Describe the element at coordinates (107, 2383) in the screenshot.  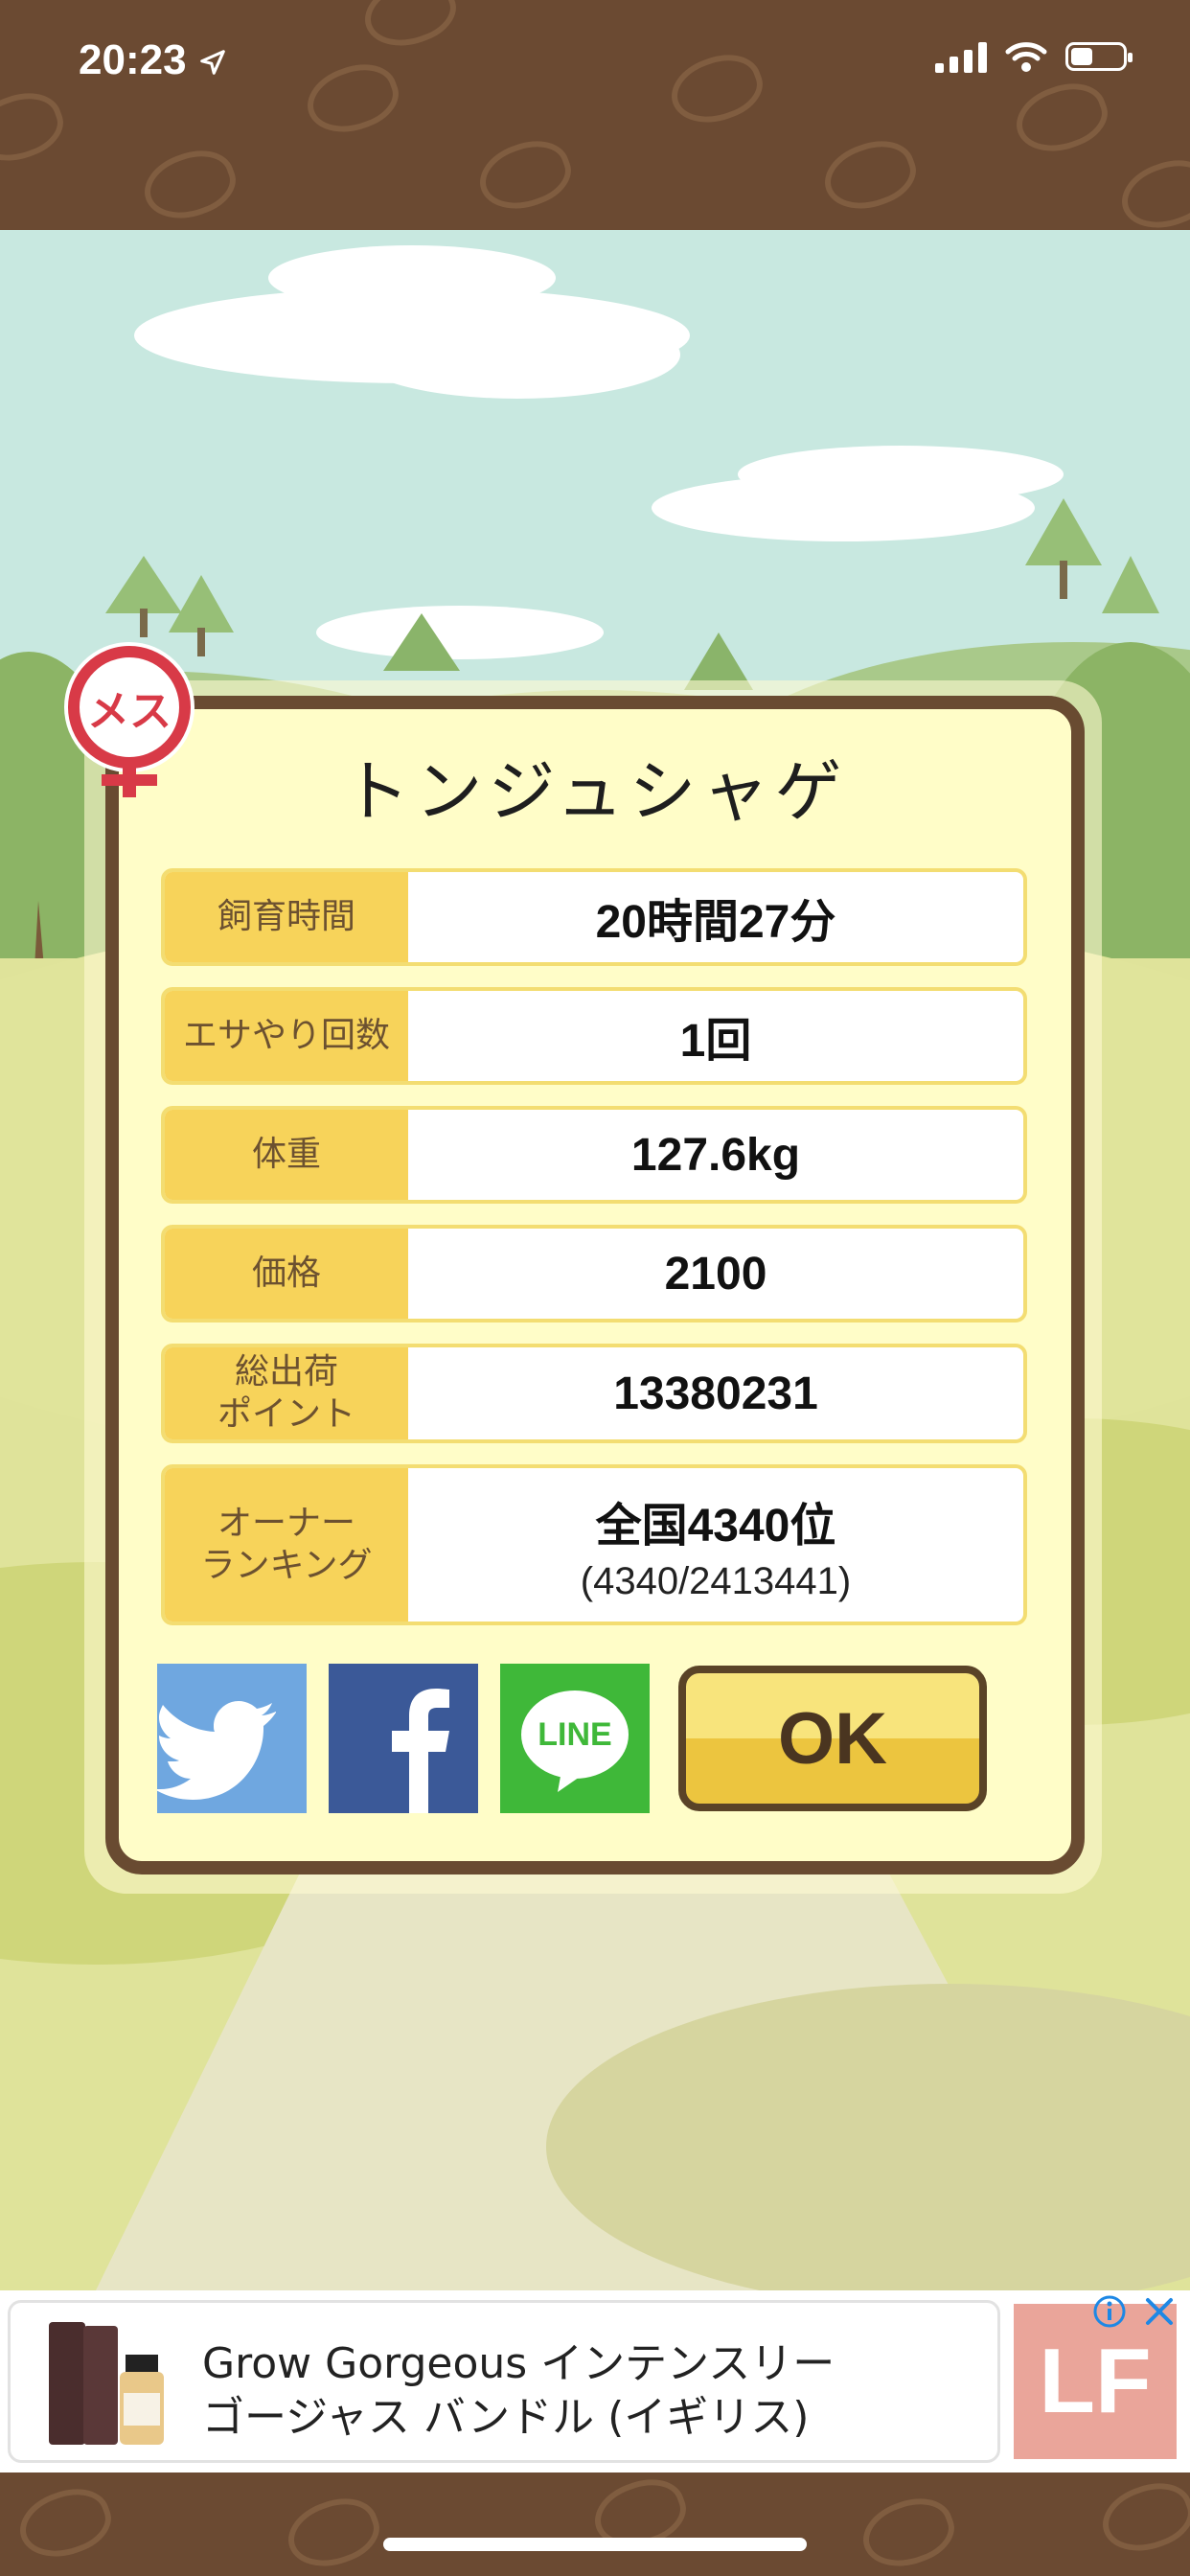
I see `ad-product-image` at that location.